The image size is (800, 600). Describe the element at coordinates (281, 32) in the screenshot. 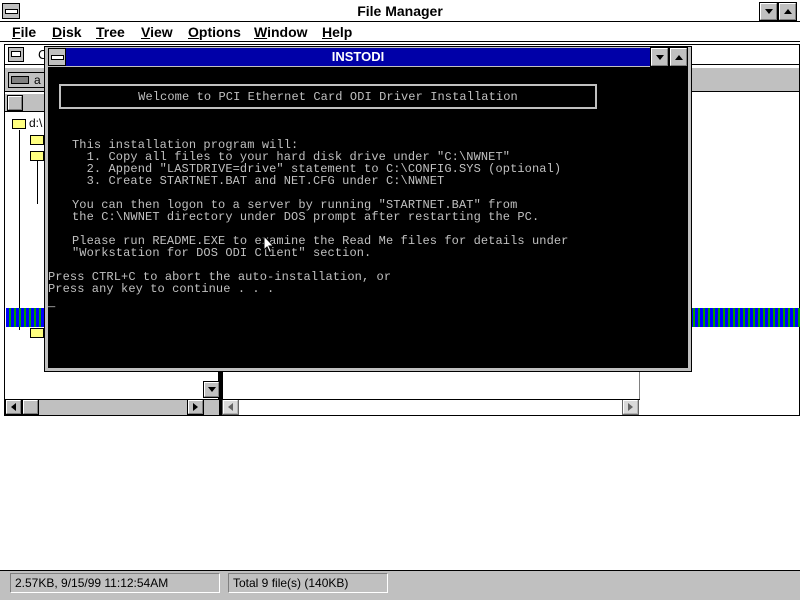

I see `menu-window: Window` at that location.